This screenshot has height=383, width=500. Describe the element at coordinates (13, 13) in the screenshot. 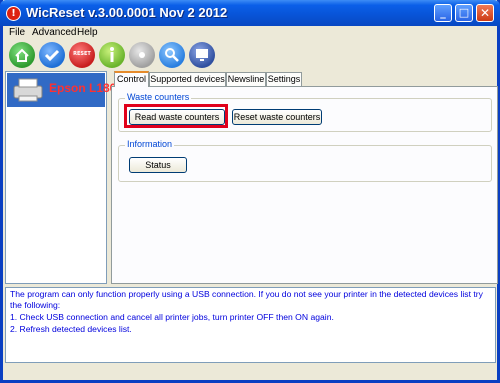

I see `app-icon: !` at that location.